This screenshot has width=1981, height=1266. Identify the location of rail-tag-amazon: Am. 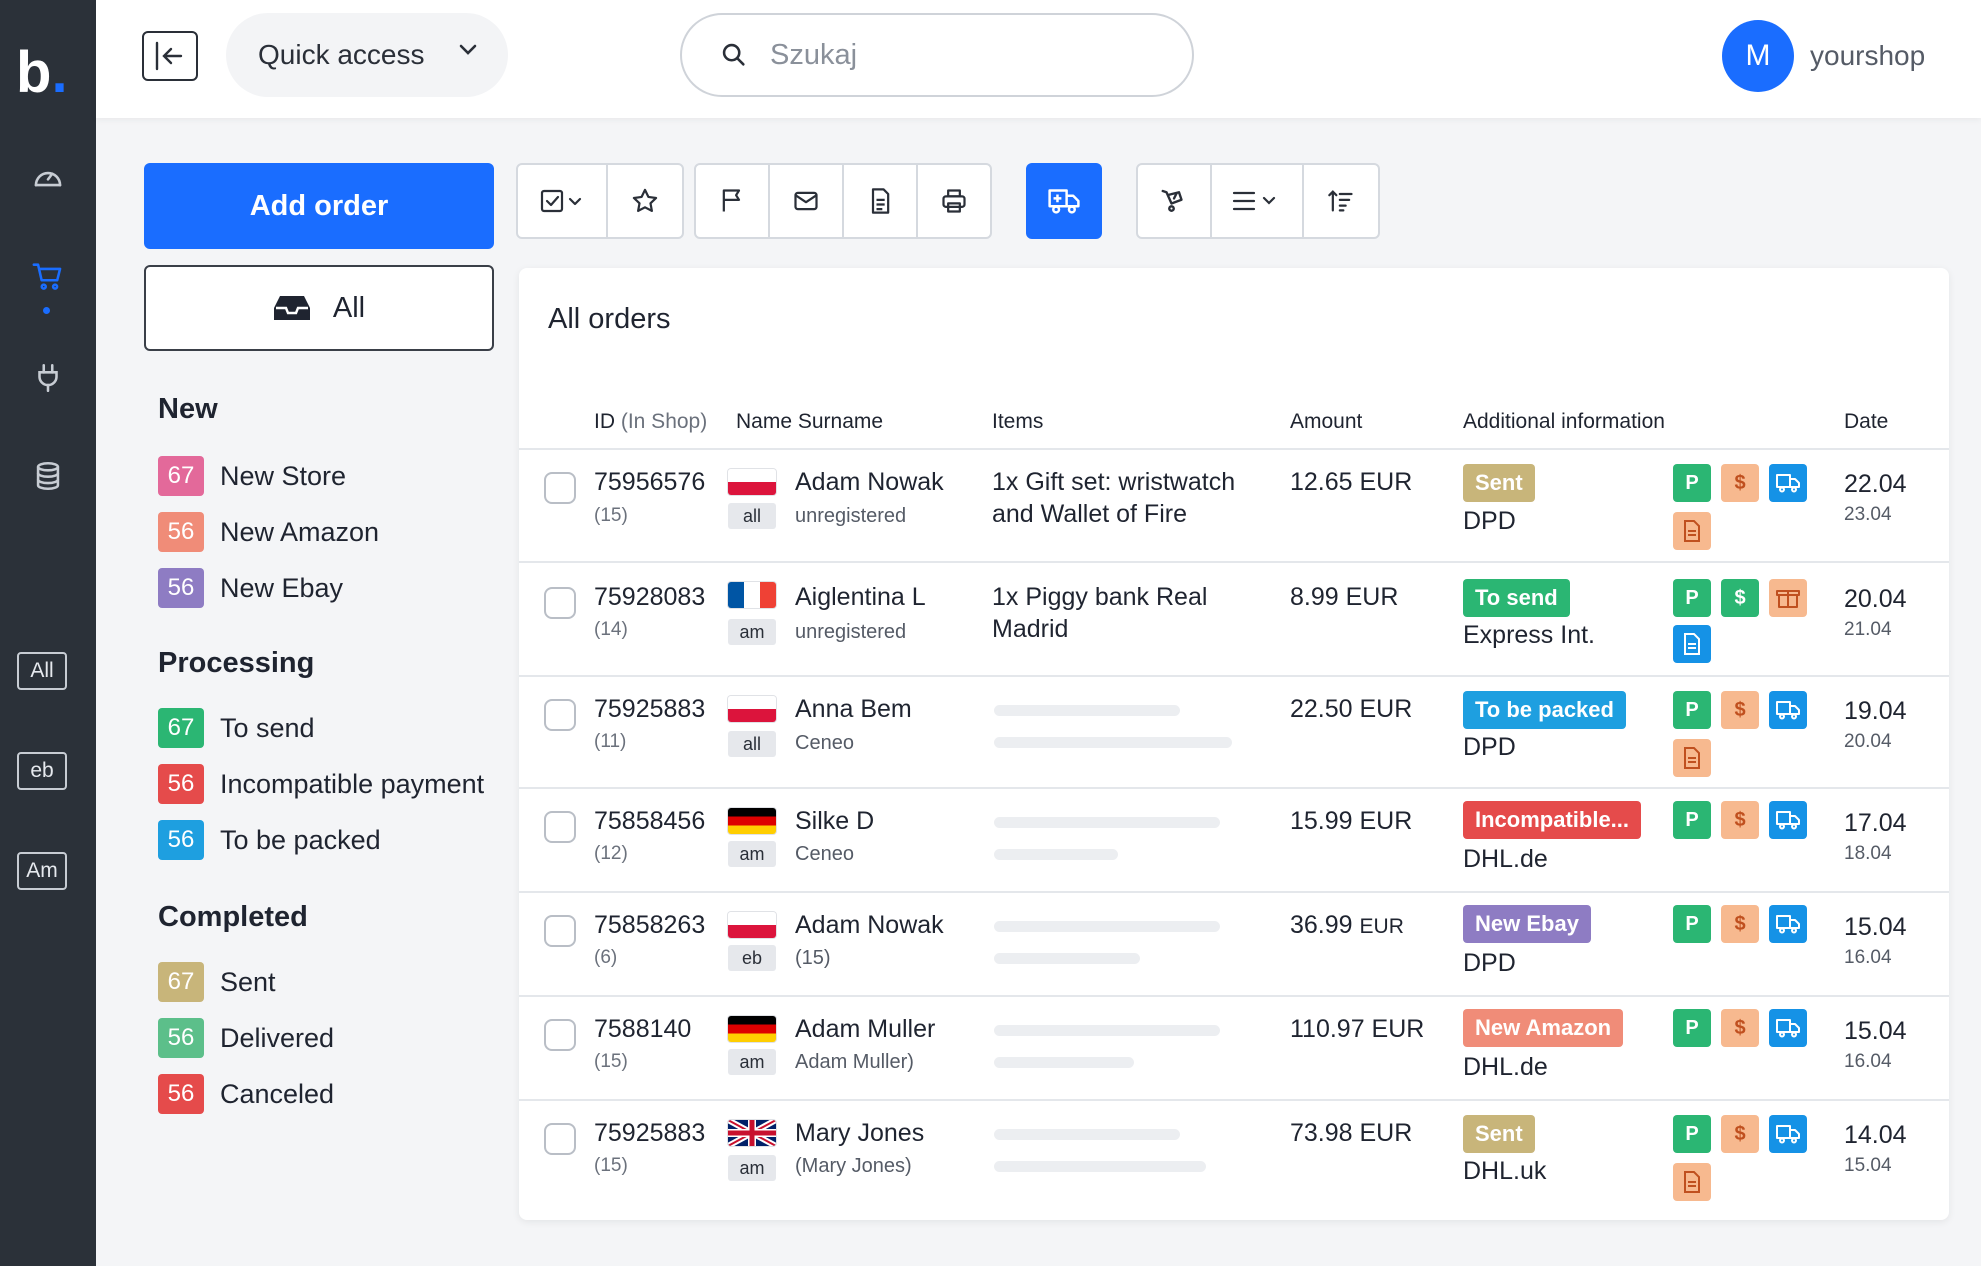
(42, 871).